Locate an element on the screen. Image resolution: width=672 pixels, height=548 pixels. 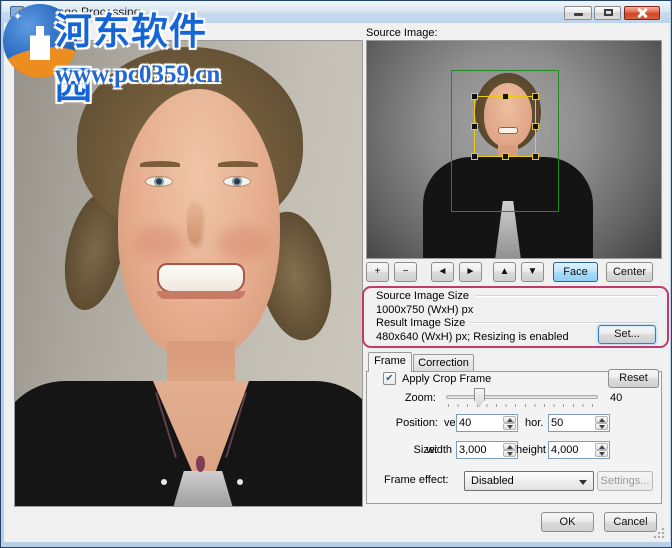
chevron-down-icon is located at coordinates (583, 482).